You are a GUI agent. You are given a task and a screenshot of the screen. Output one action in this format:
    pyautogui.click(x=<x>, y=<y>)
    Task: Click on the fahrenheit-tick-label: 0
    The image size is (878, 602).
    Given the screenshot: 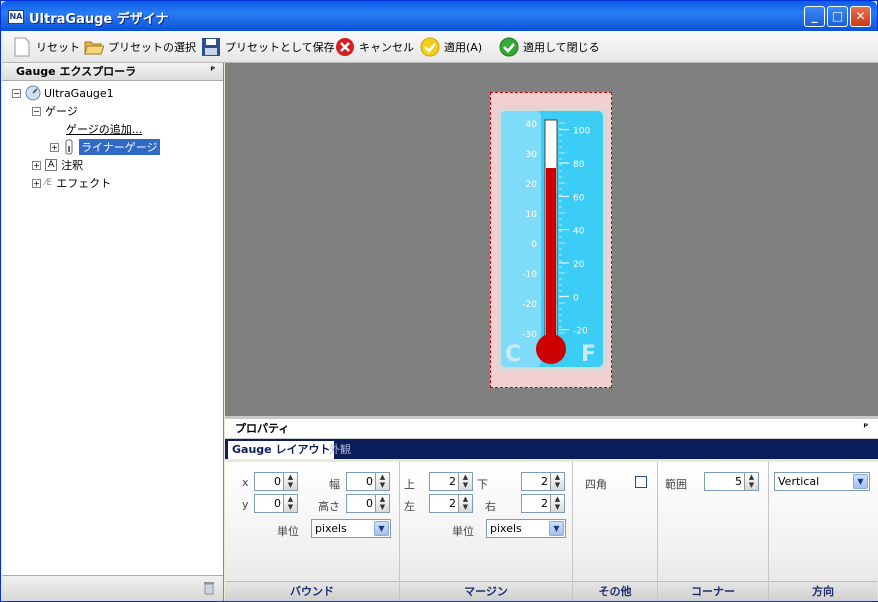 What is the action you would take?
    pyautogui.click(x=576, y=298)
    